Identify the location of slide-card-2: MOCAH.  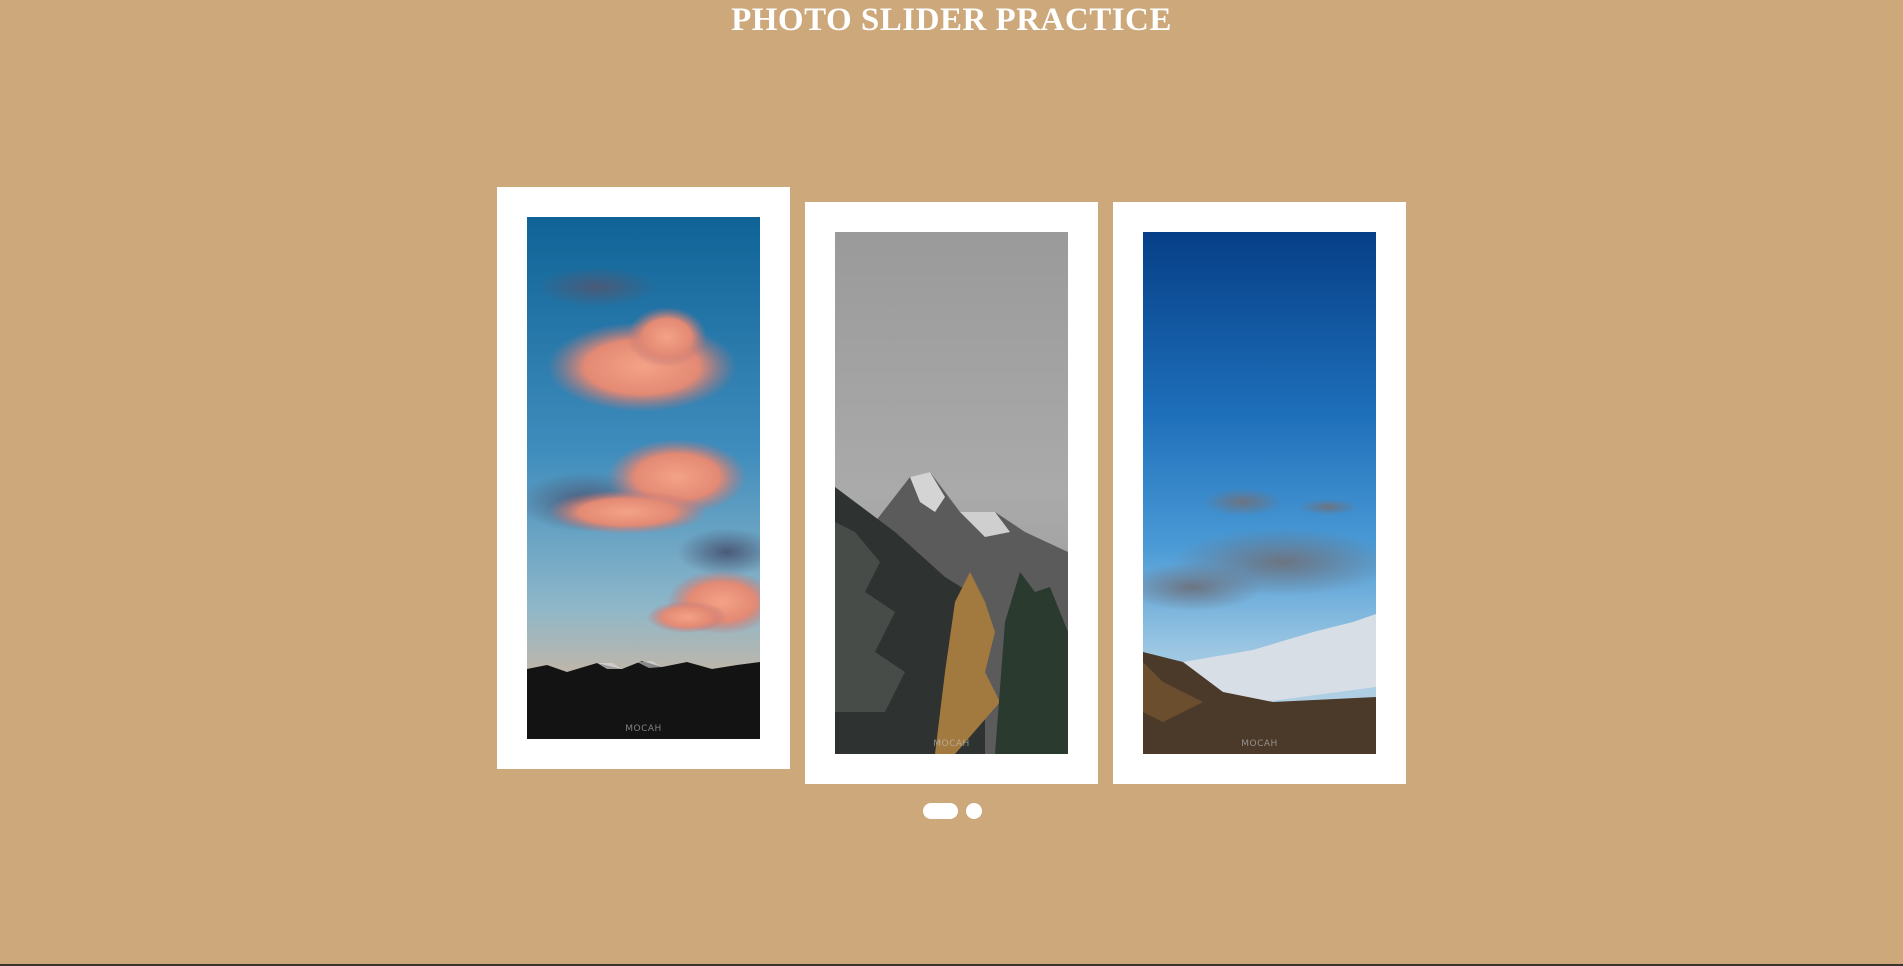
(951, 493).